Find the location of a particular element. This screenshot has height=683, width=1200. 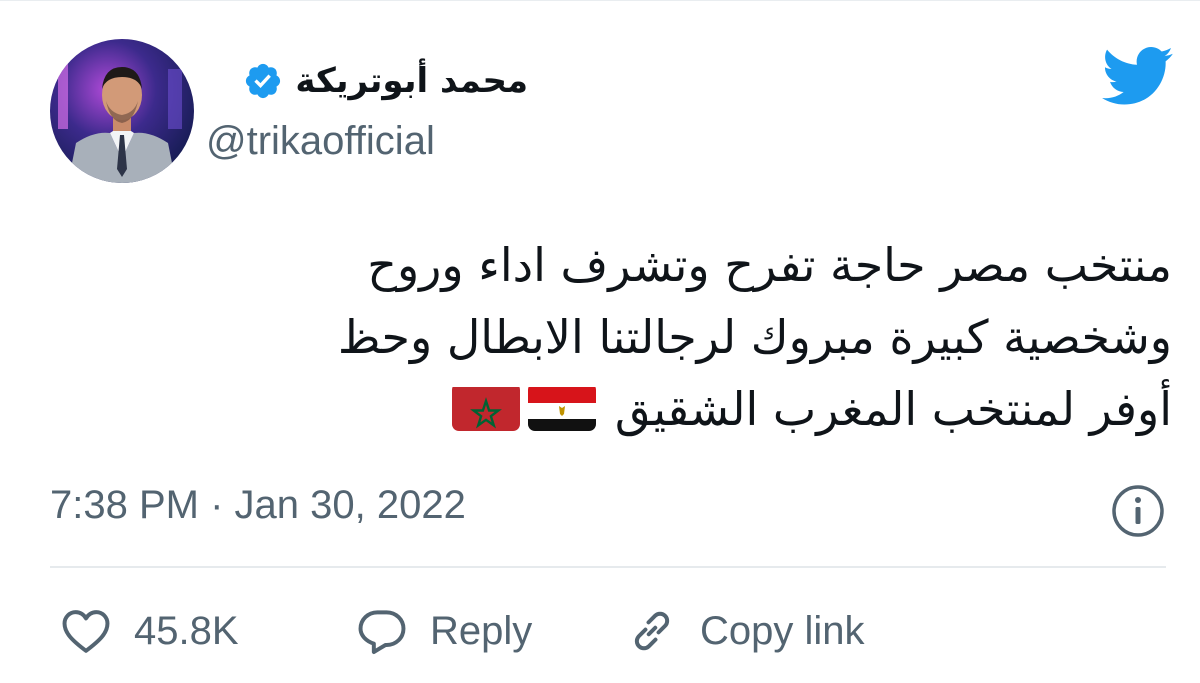

twitter-bird-icon is located at coordinates (1138, 75).